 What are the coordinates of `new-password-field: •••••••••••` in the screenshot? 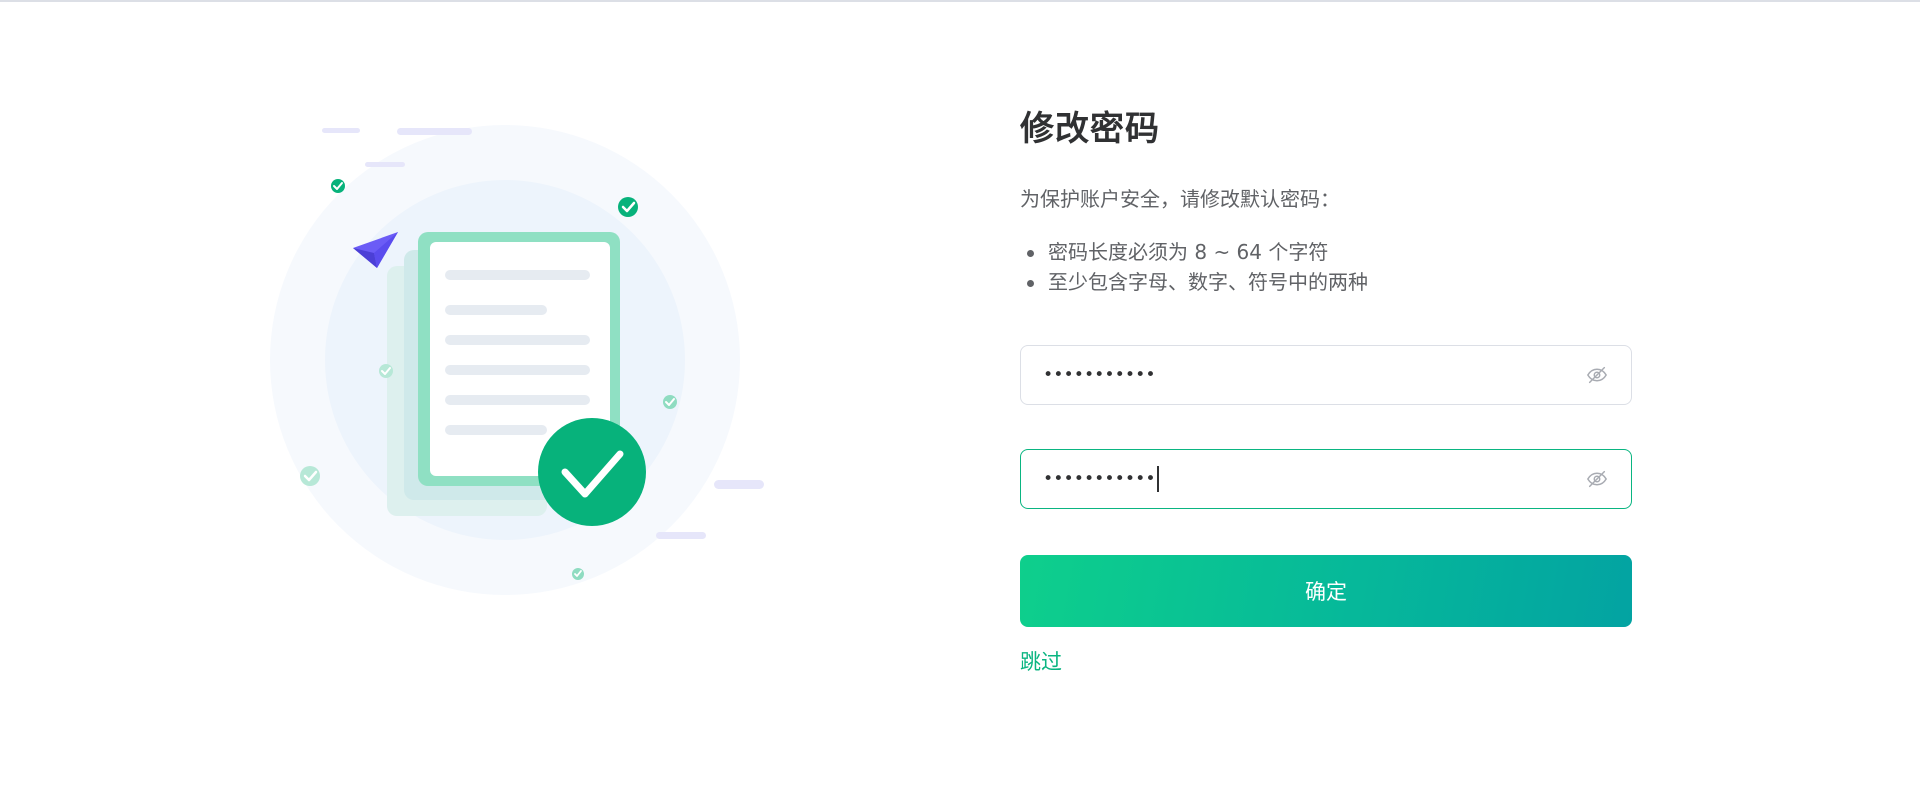 It's located at (1326, 375).